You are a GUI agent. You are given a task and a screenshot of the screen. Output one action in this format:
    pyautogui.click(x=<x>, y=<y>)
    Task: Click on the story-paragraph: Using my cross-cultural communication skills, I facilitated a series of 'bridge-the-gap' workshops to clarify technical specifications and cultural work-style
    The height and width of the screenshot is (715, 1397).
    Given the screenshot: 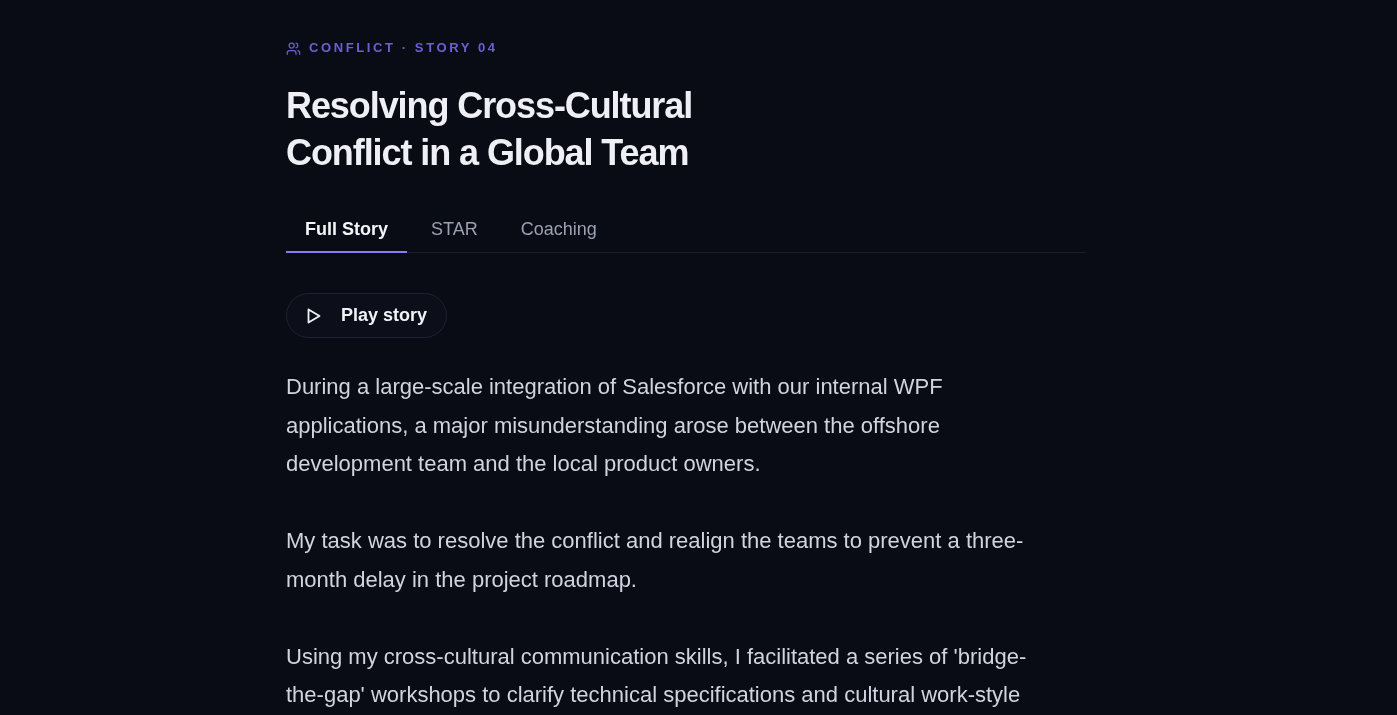 What is the action you would take?
    pyautogui.click(x=657, y=675)
    